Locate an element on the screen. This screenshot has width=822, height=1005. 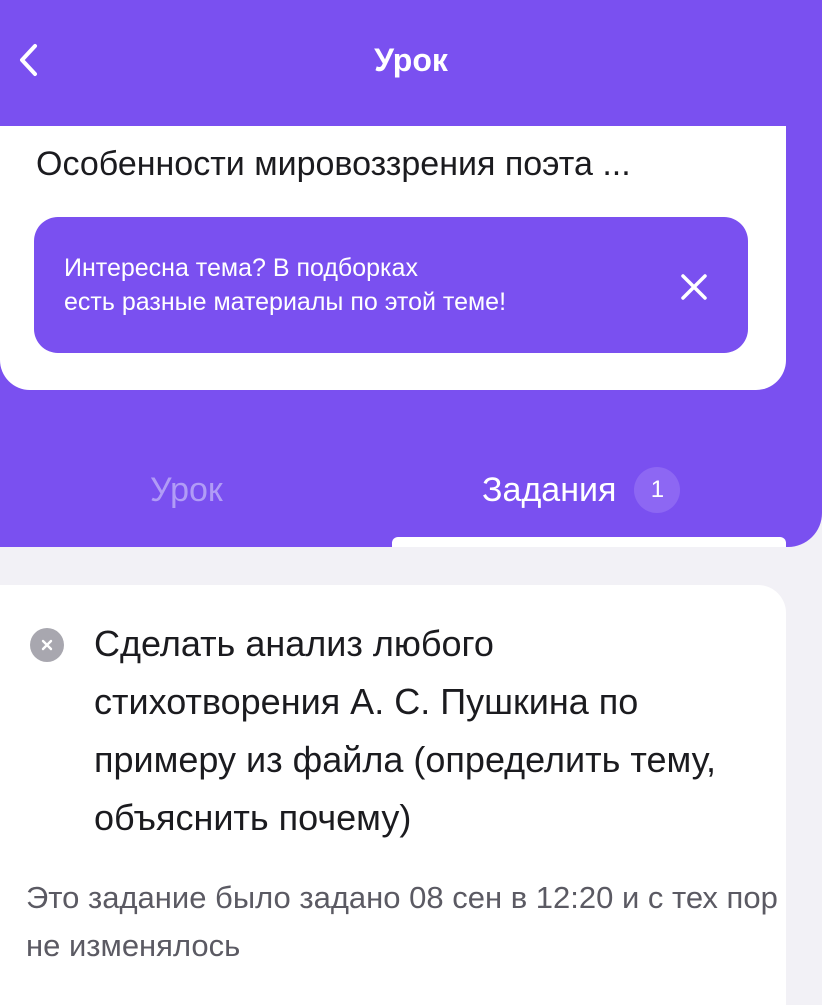
page-title: Урок is located at coordinates (411, 60).